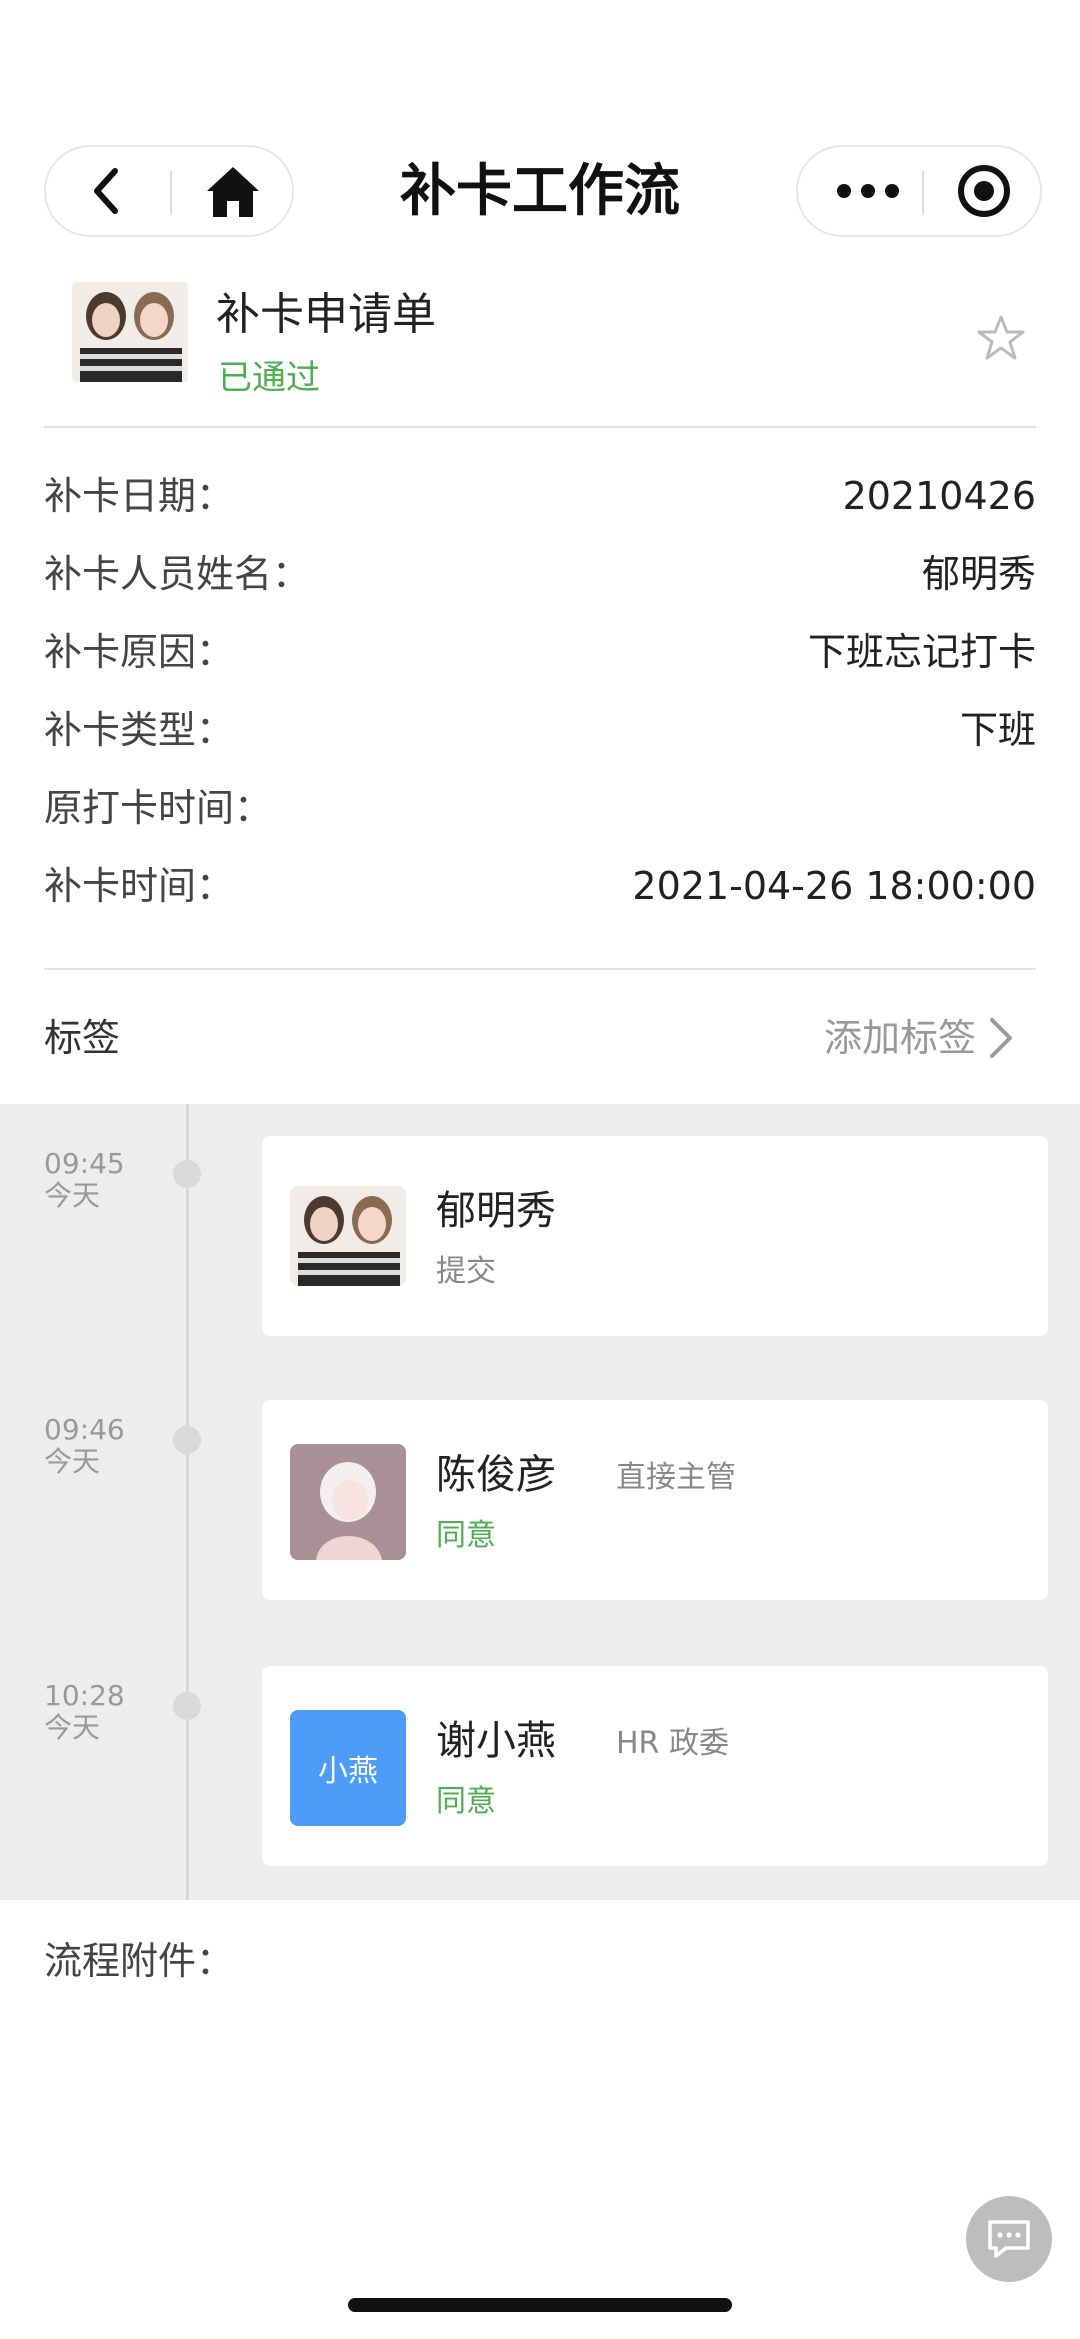 This screenshot has height=2339, width=1080. Describe the element at coordinates (84, 1163) in the screenshot. I see `timeline-clock: 09:45` at that location.